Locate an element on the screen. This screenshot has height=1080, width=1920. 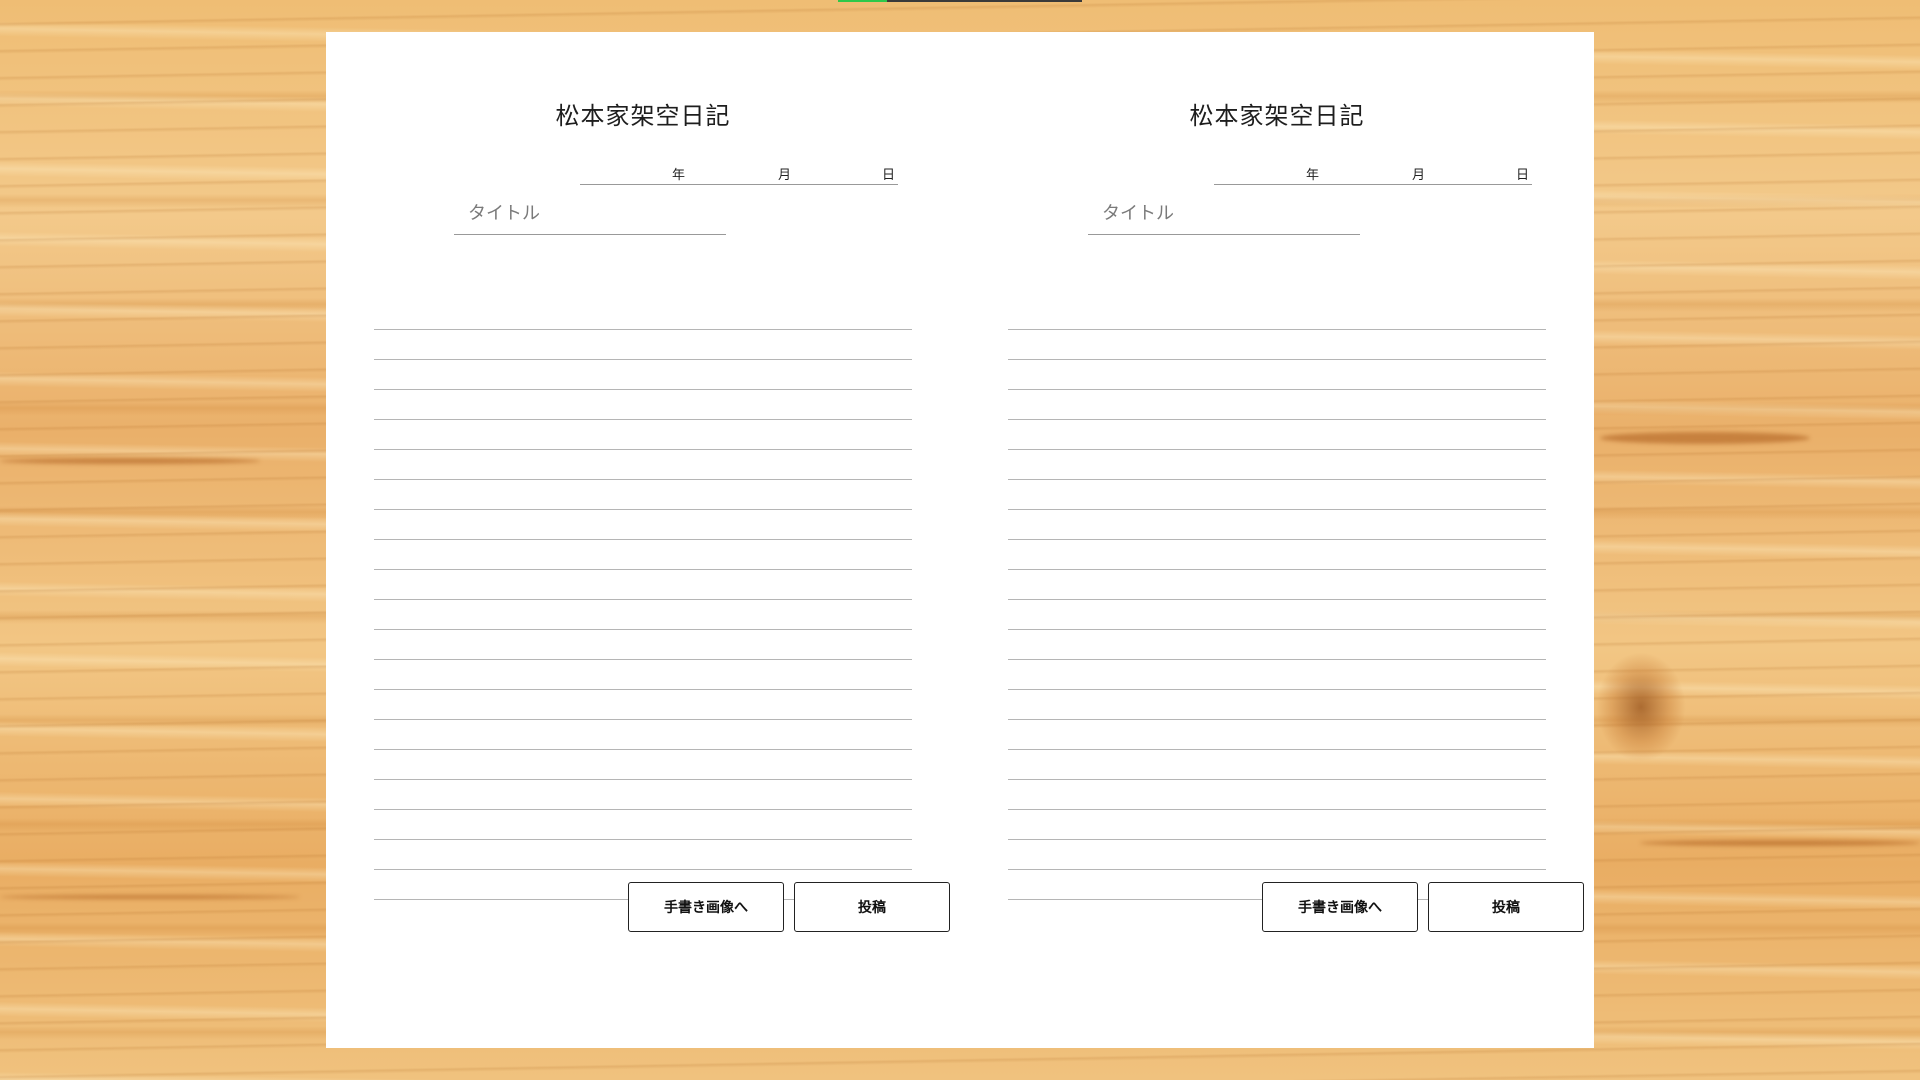
wood-knot is located at coordinates (1641, 707).